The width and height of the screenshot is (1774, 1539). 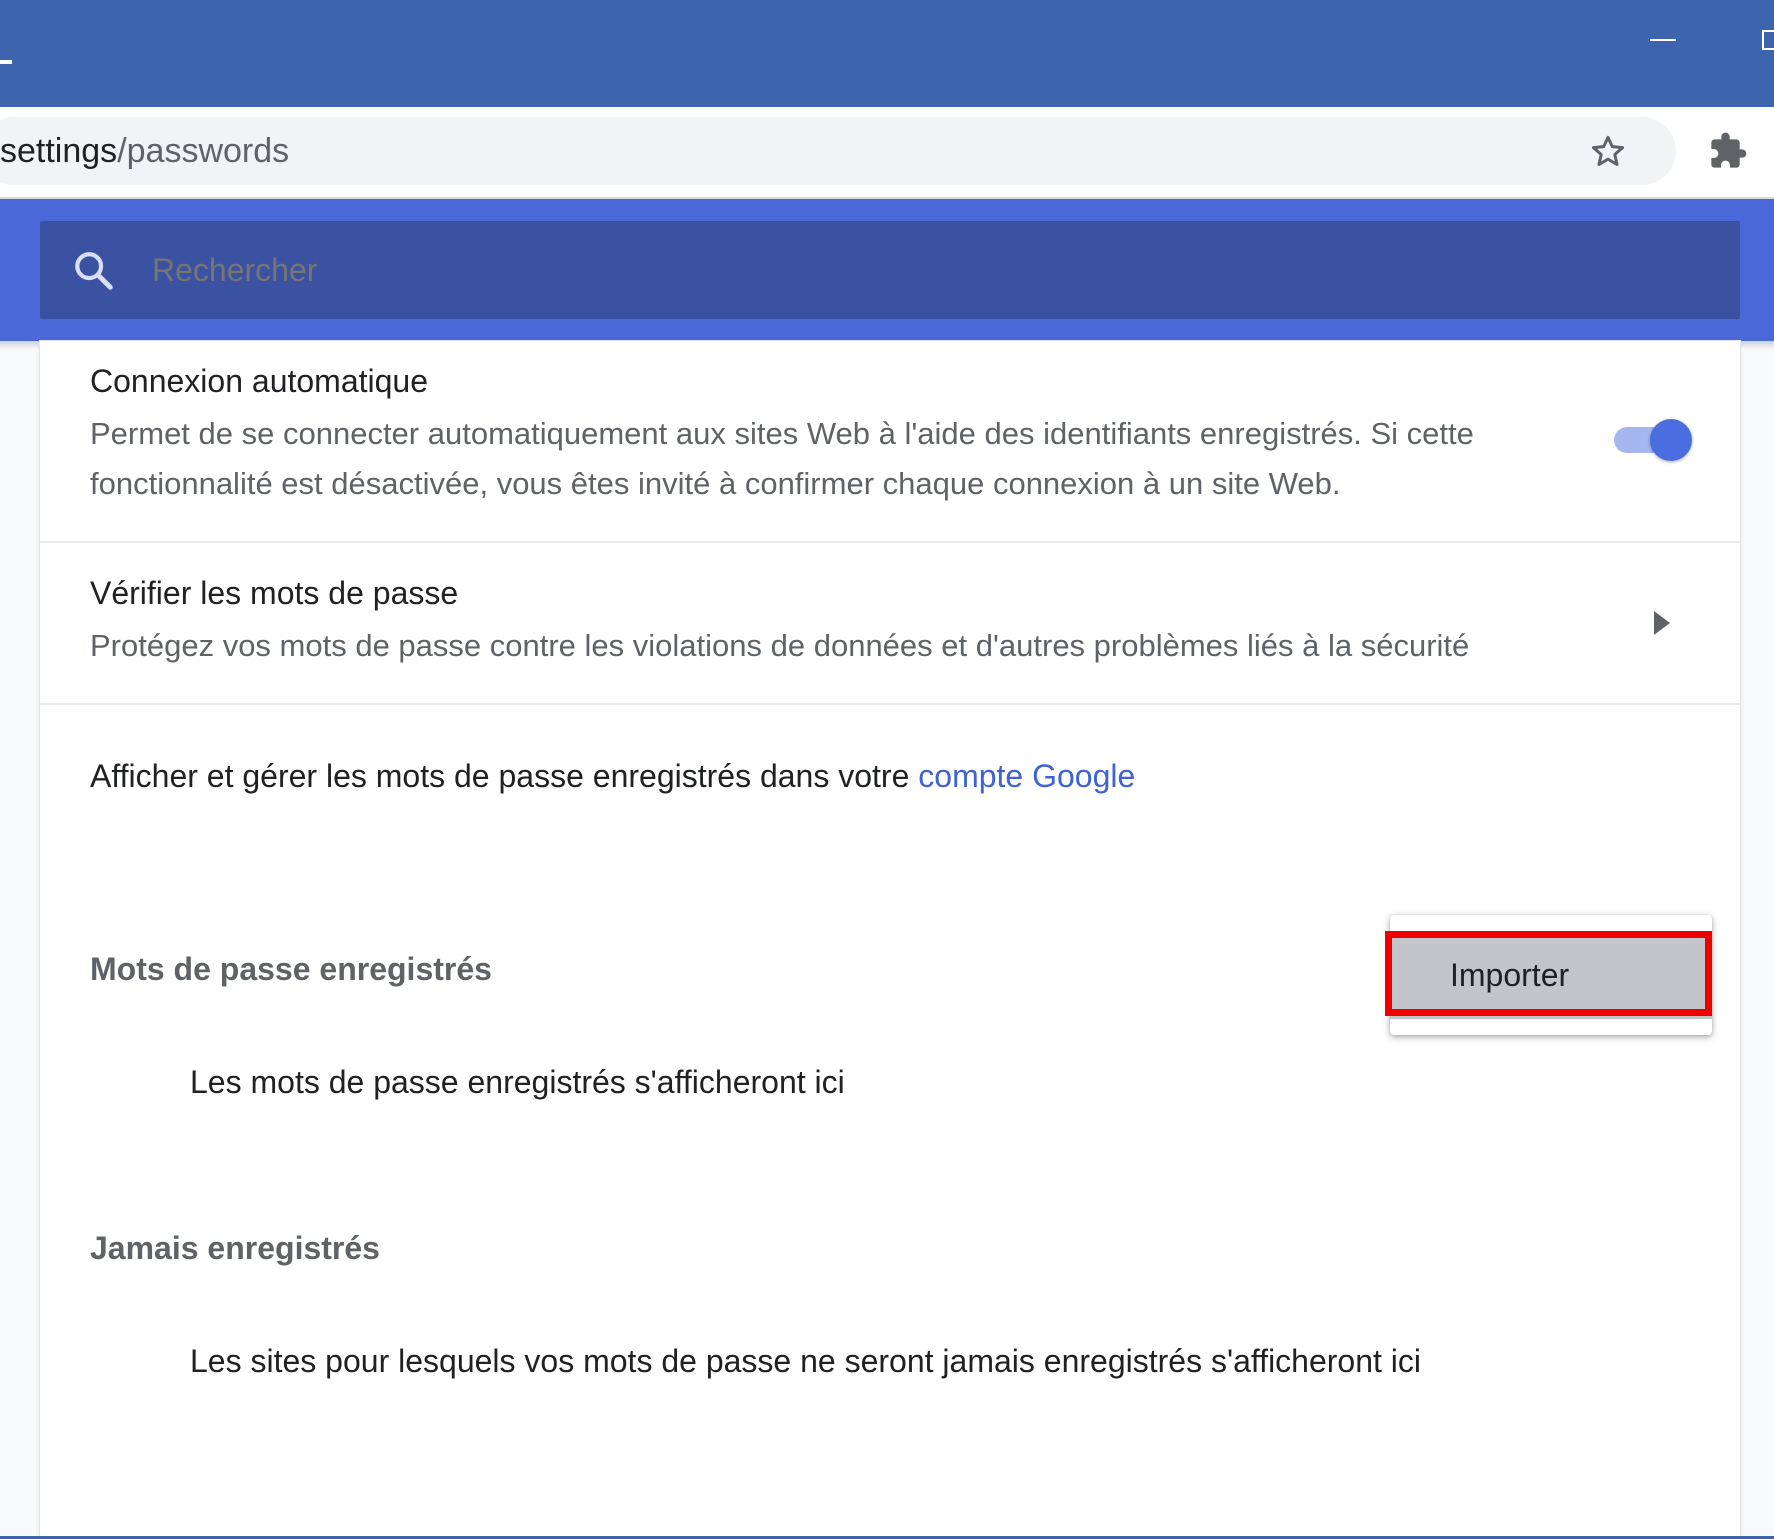 I want to click on never-saved-heading: Jamais enregistrés, so click(x=235, y=1248).